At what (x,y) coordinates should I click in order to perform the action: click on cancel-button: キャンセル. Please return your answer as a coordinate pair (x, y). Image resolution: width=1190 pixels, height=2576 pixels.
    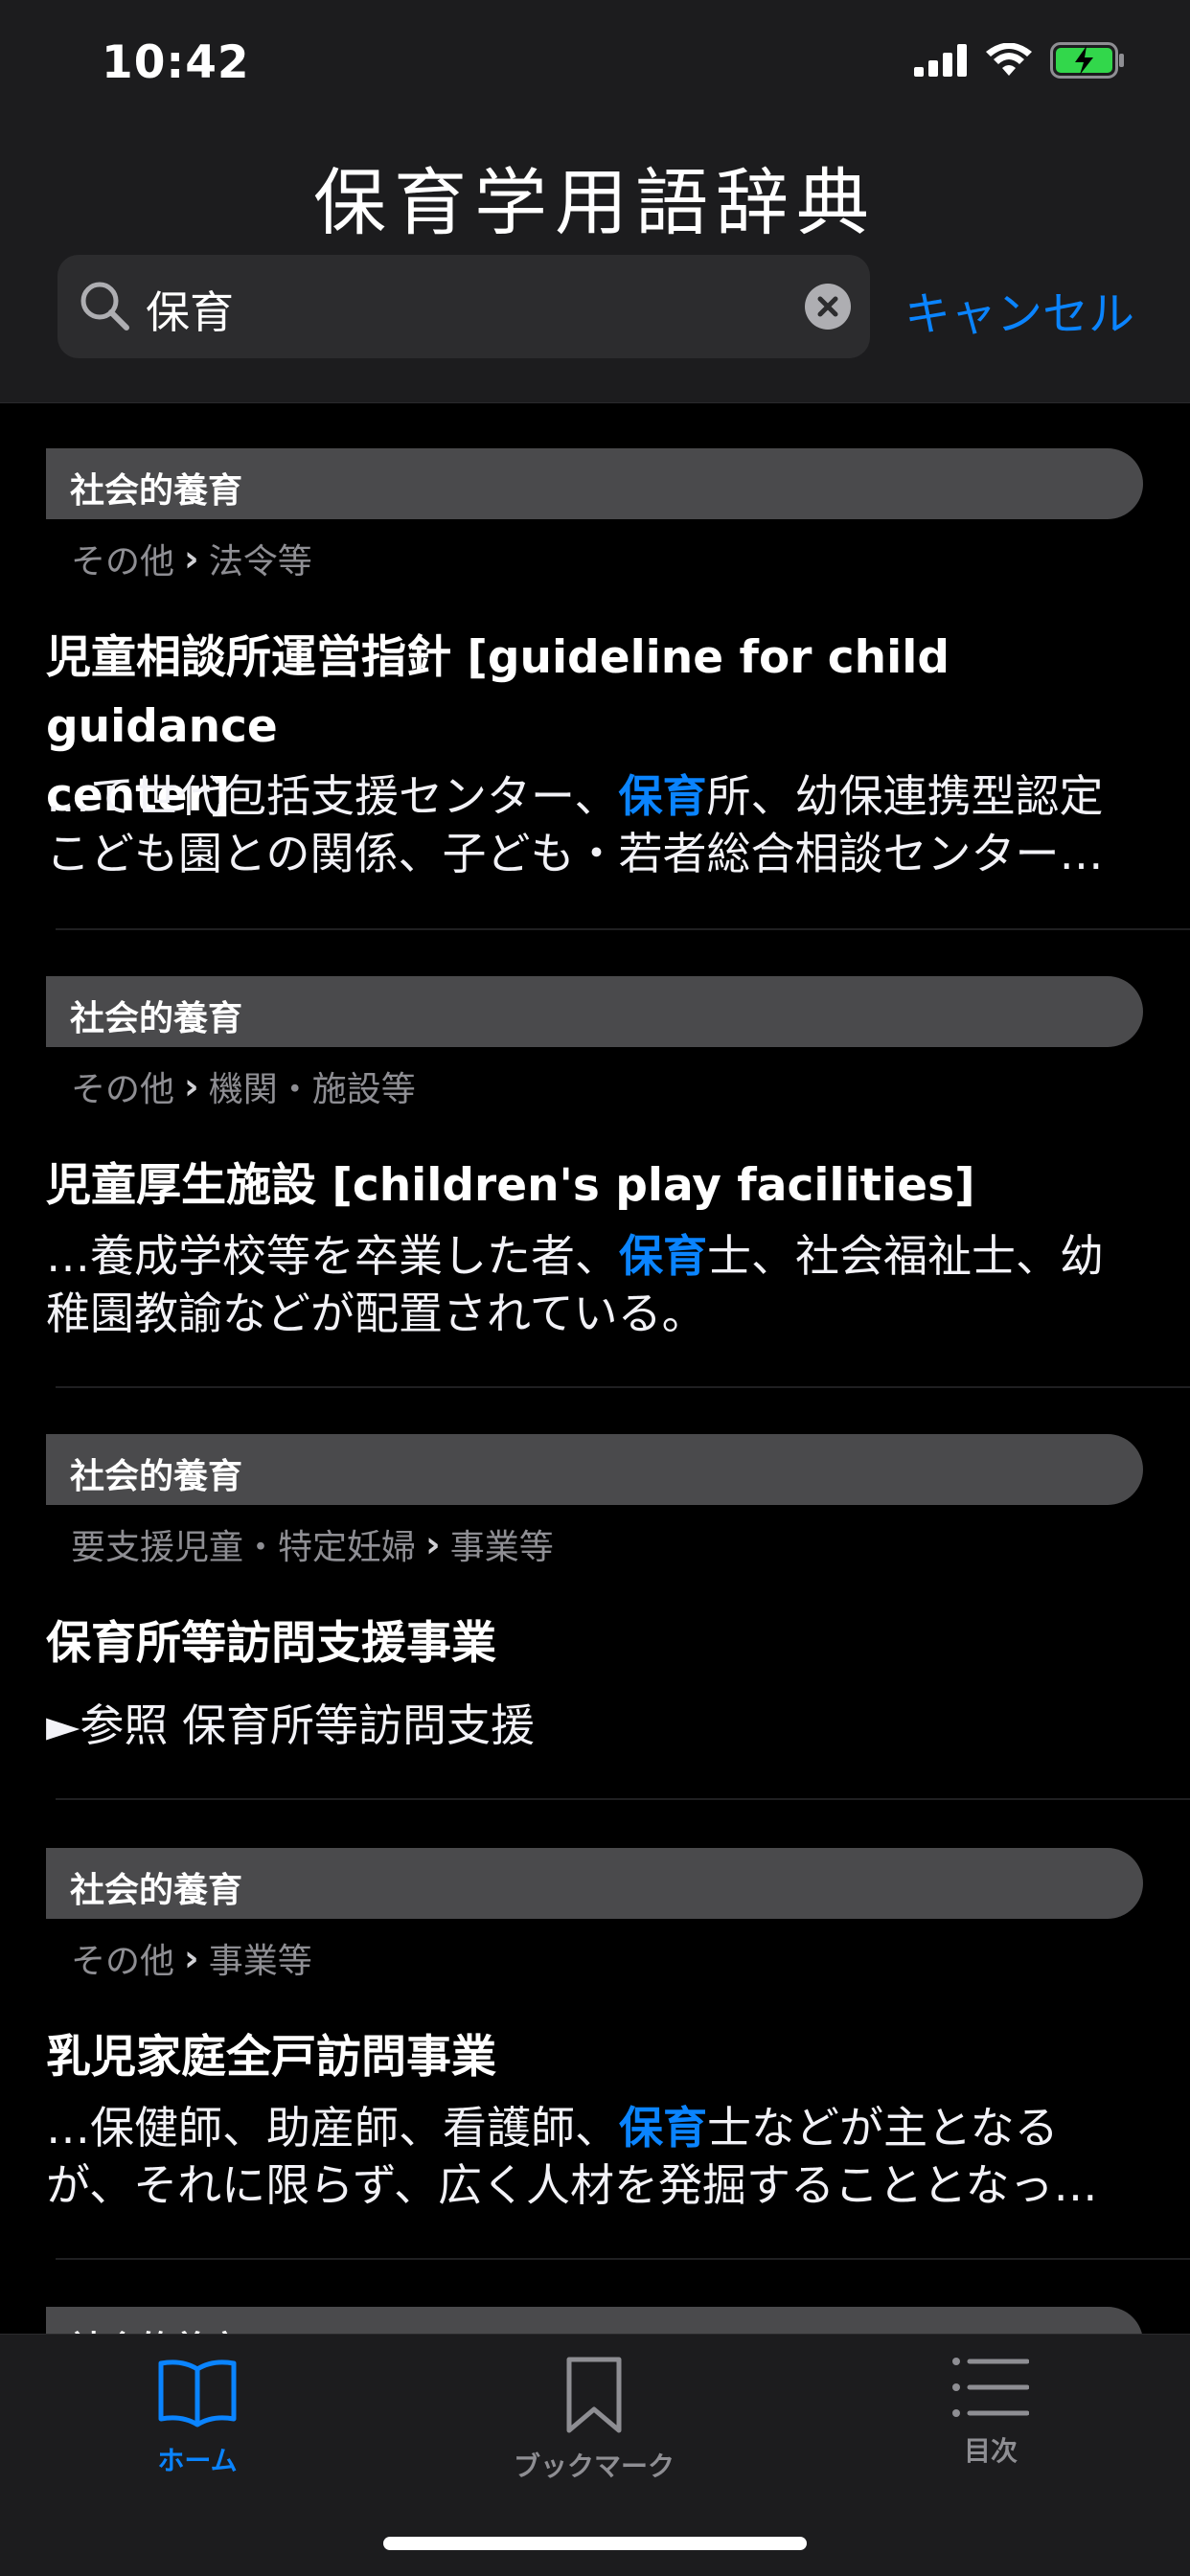
    Looking at the image, I should click on (1019, 309).